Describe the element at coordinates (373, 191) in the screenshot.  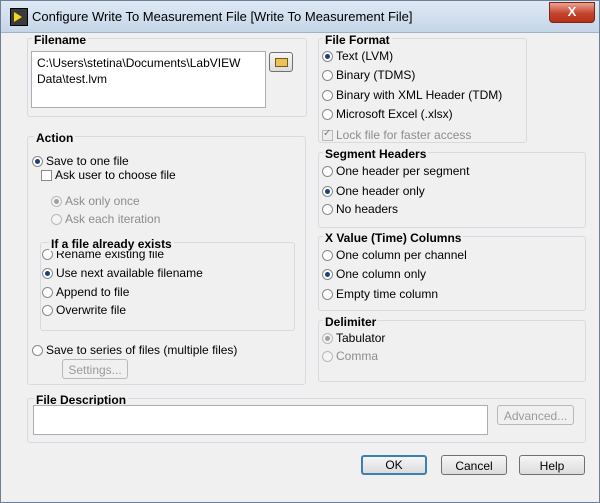
I see `one-header-only-option: One header only` at that location.